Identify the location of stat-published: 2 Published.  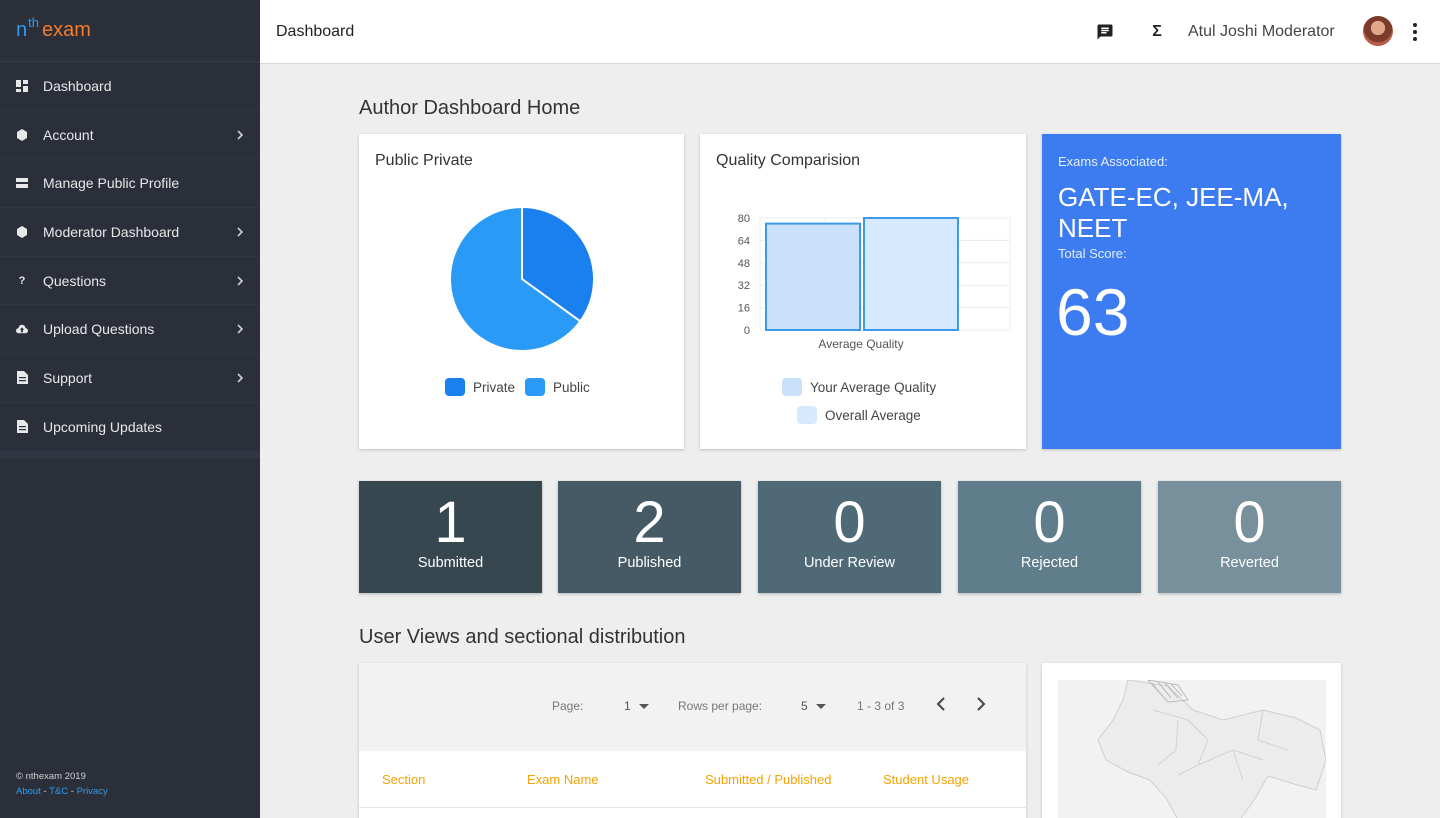
(649, 537).